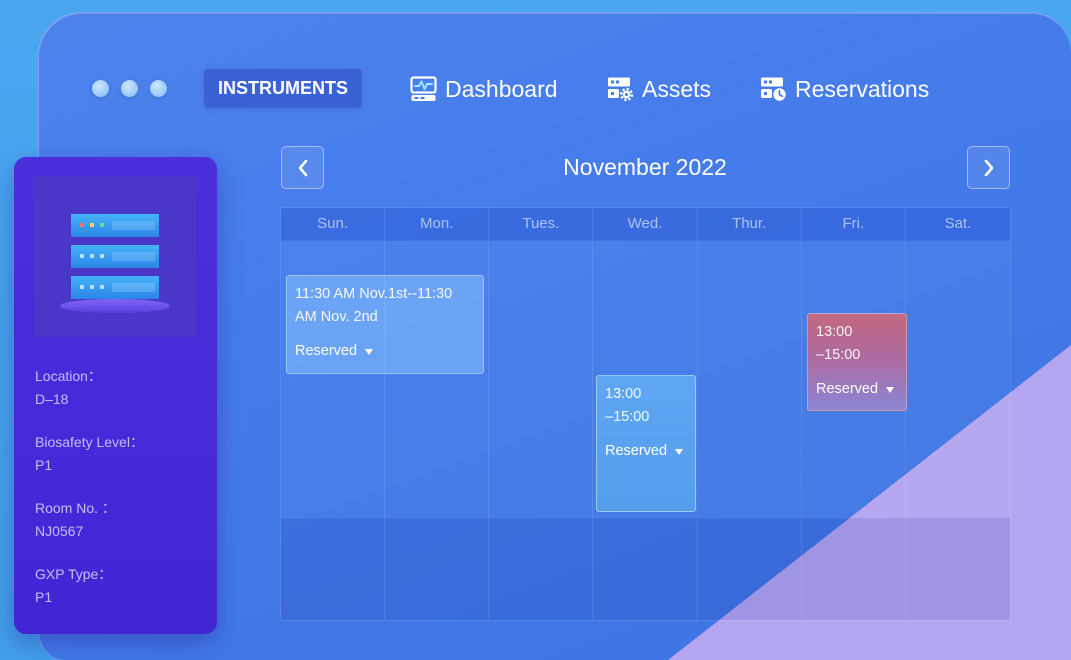 The height and width of the screenshot is (660, 1071). Describe the element at coordinates (645, 167) in the screenshot. I see `calendar-month-title: November 2022` at that location.